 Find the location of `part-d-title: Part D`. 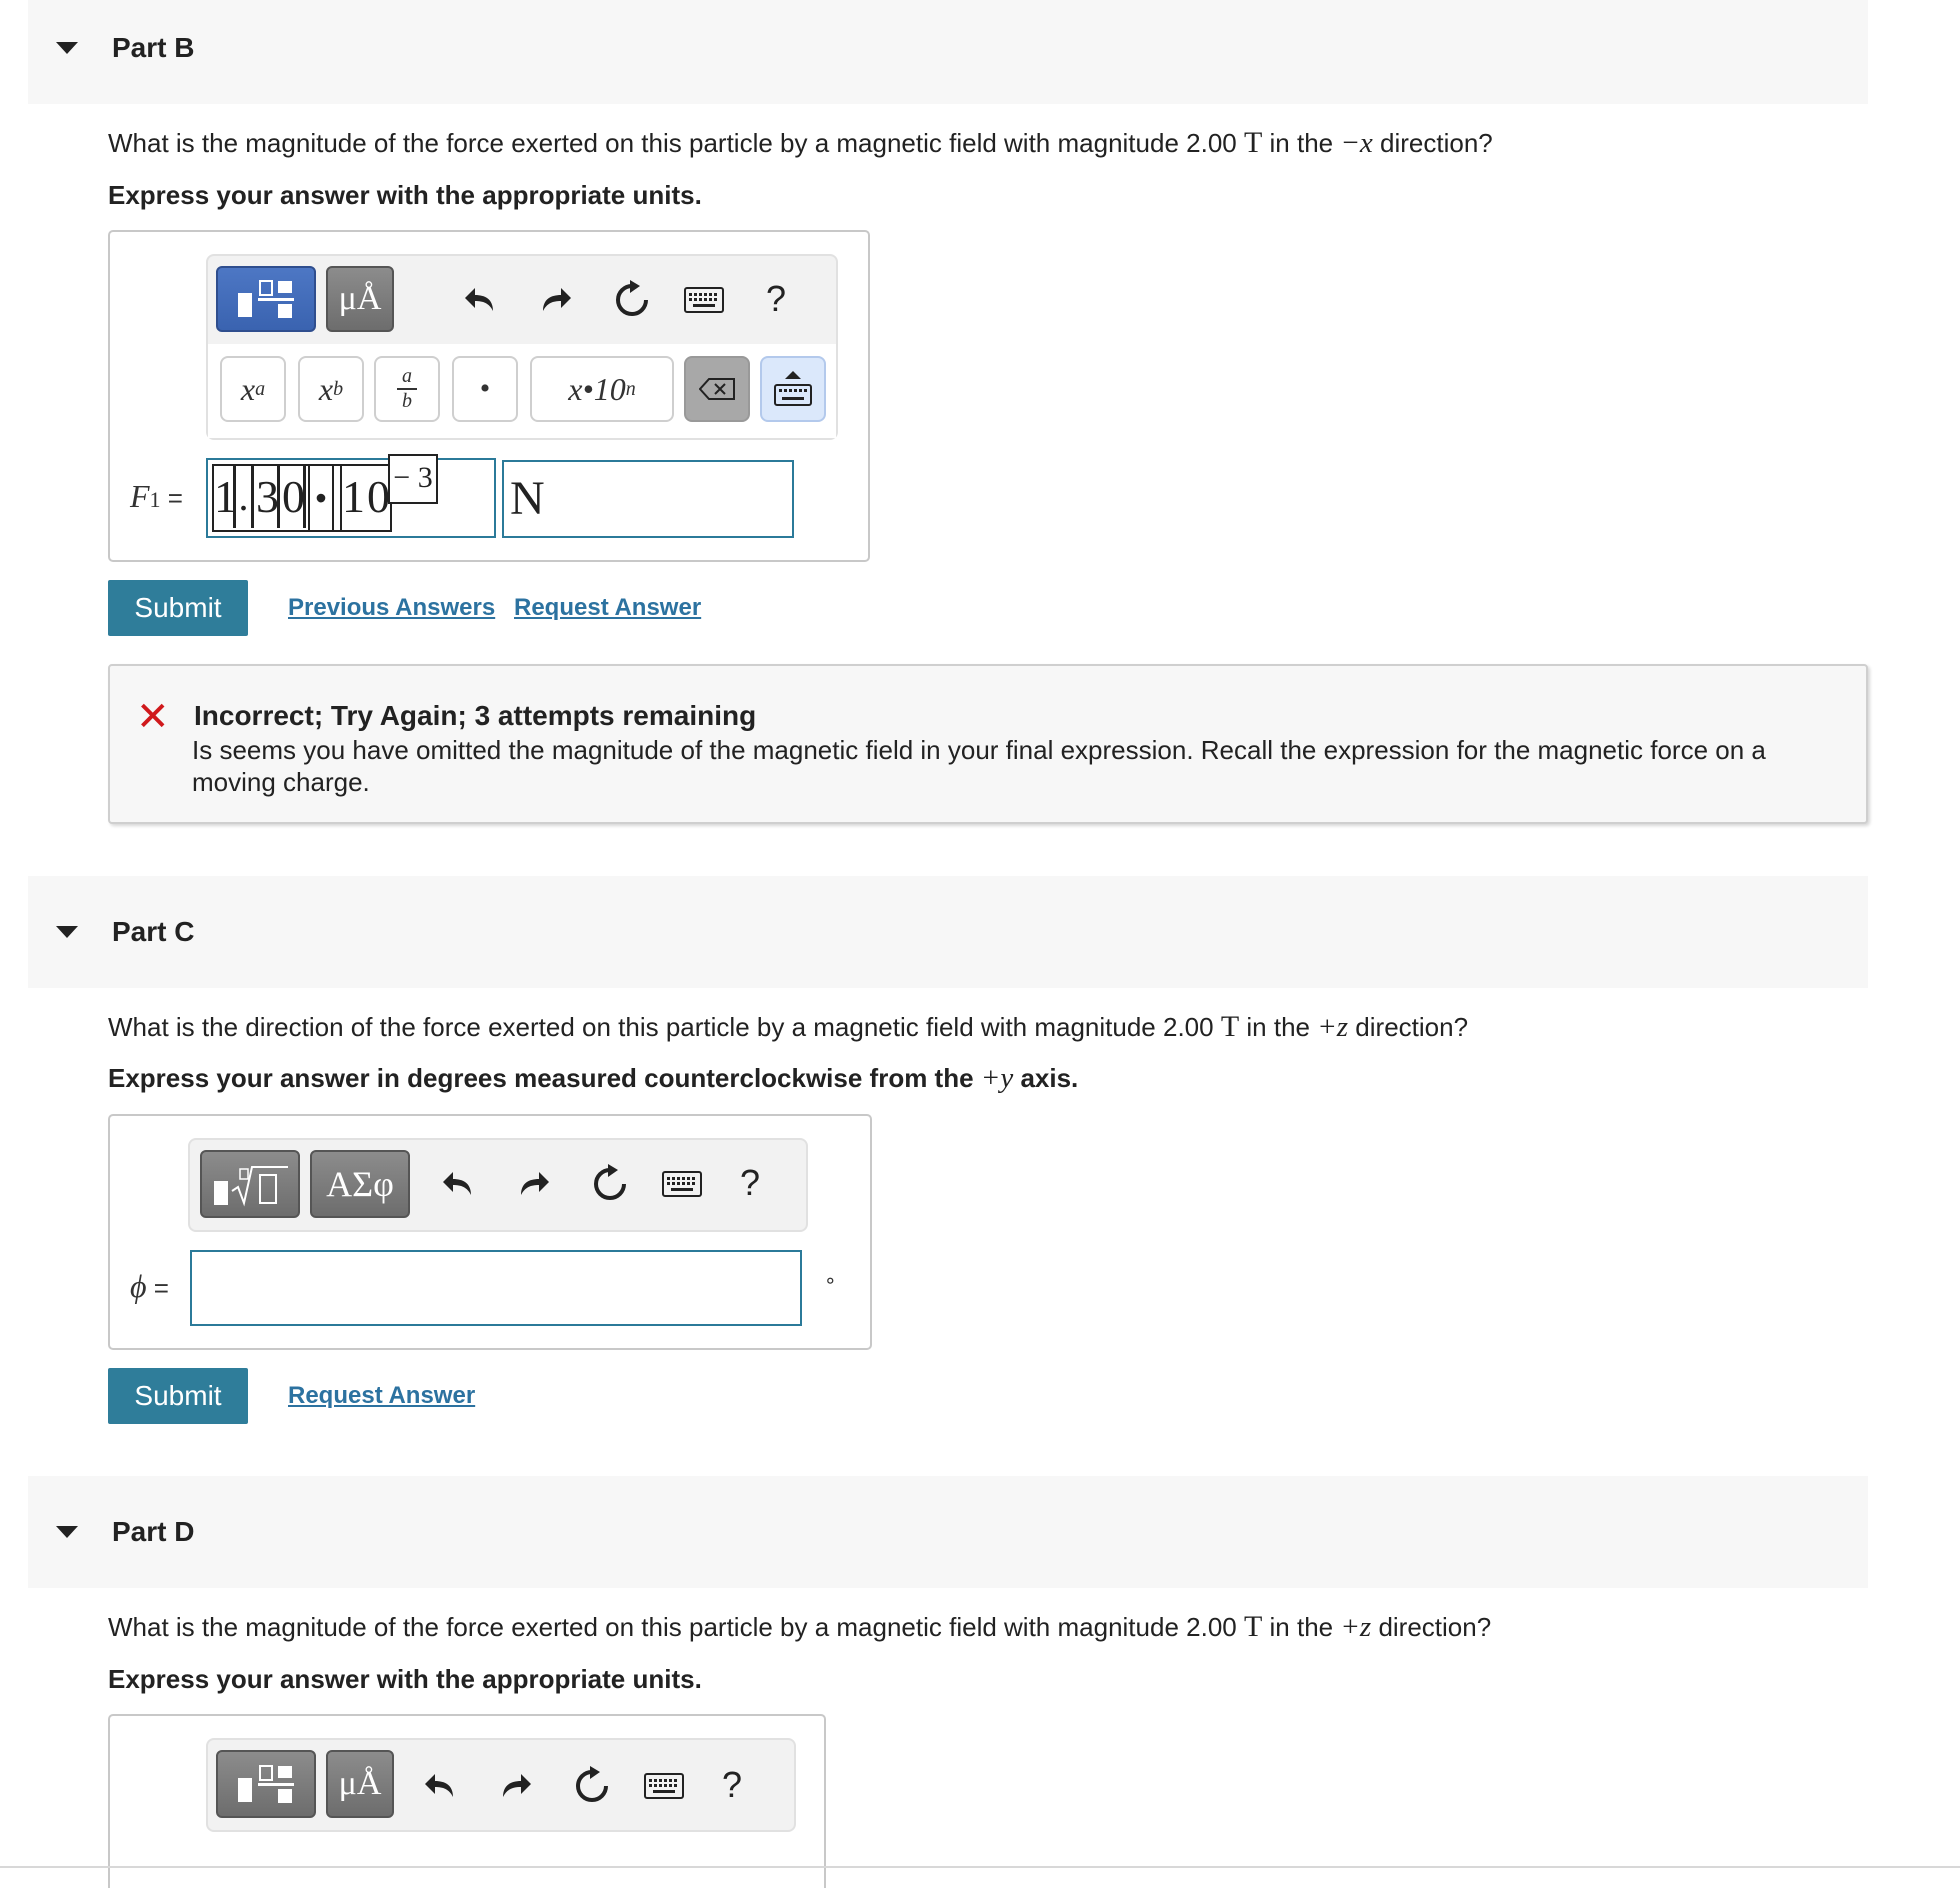

part-d-title: Part D is located at coordinates (153, 1531).